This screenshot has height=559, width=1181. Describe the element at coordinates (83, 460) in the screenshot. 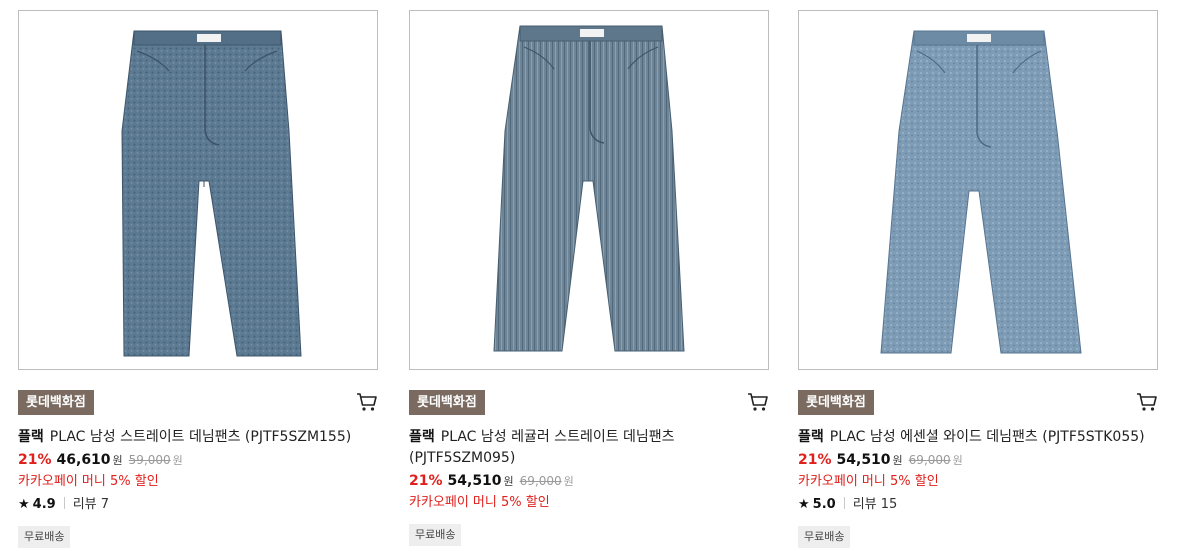

I see `sale-price: 46,610` at that location.